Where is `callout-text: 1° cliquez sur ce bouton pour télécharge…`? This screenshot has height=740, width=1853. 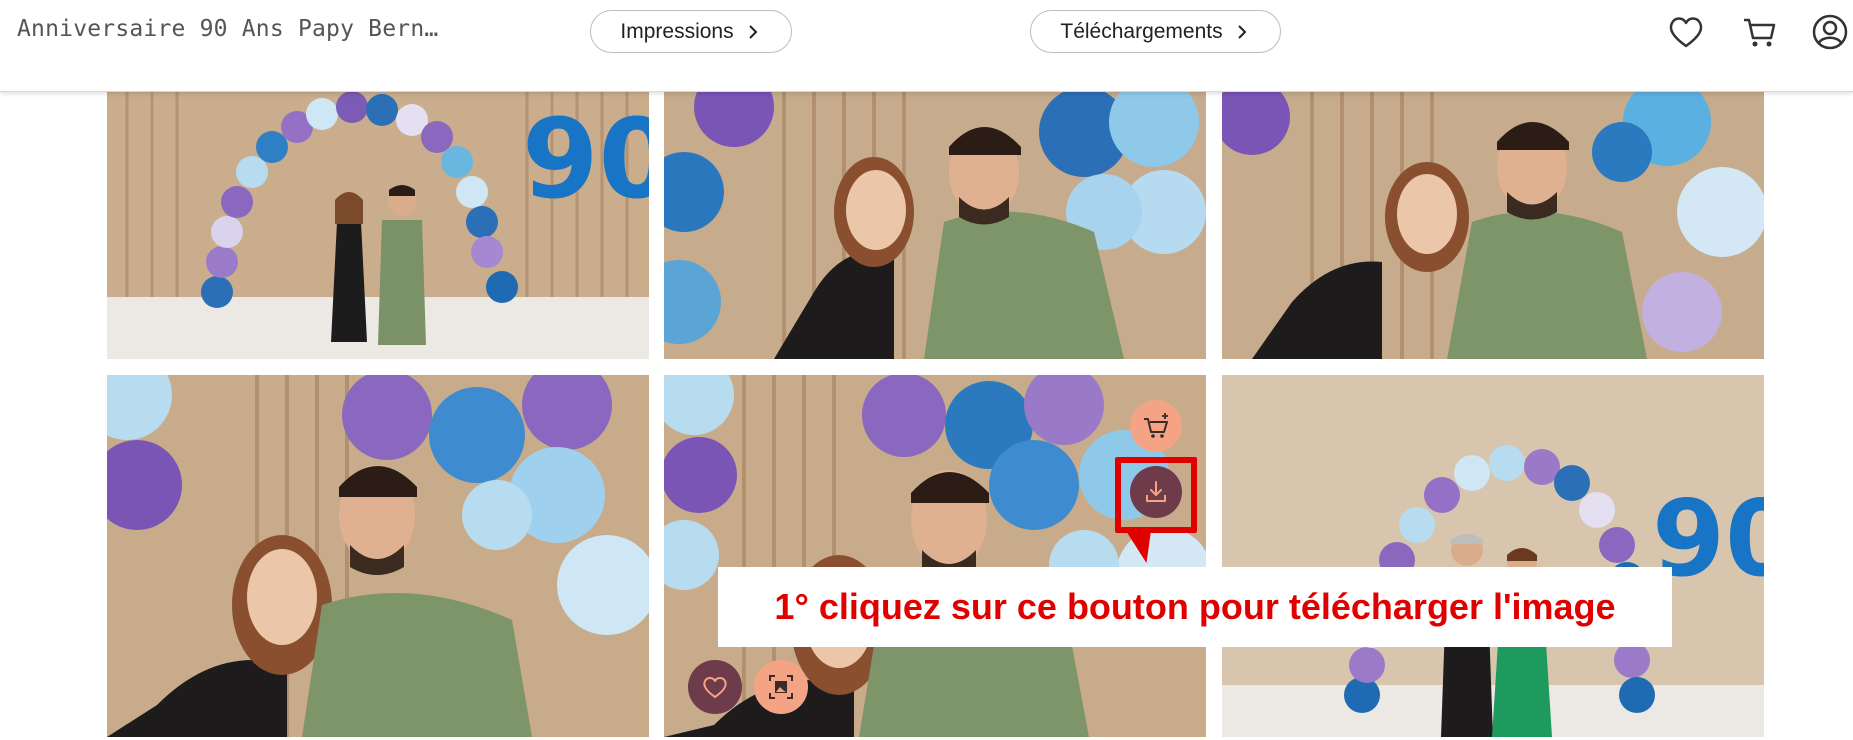
callout-text: 1° cliquez sur ce bouton pour télécharge… is located at coordinates (1195, 607).